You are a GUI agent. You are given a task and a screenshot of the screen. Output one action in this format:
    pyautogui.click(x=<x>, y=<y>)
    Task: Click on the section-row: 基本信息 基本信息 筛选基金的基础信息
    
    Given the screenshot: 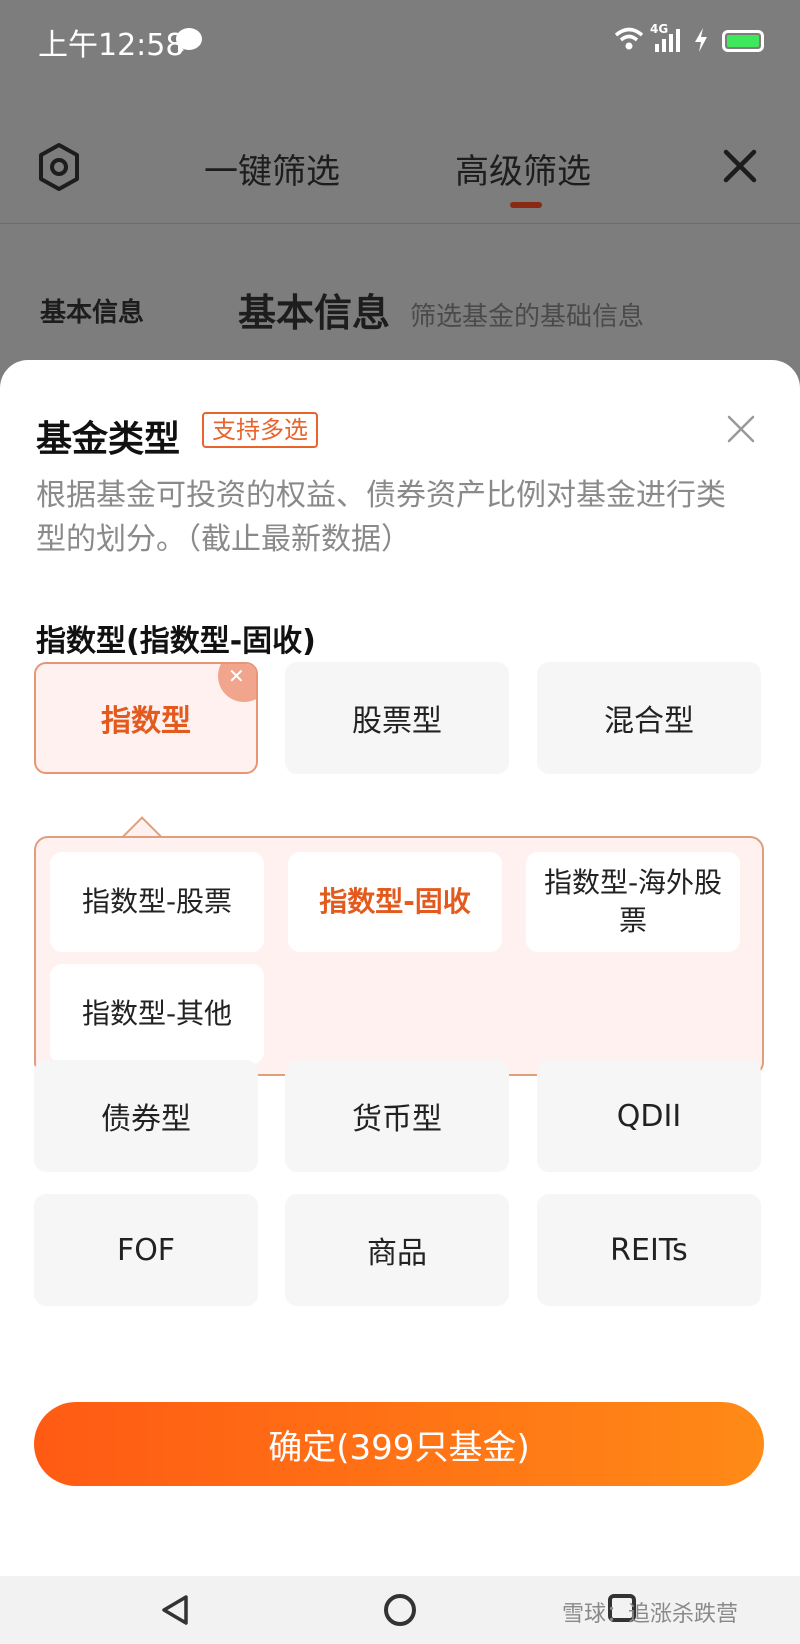 What is the action you would take?
    pyautogui.click(x=400, y=294)
    